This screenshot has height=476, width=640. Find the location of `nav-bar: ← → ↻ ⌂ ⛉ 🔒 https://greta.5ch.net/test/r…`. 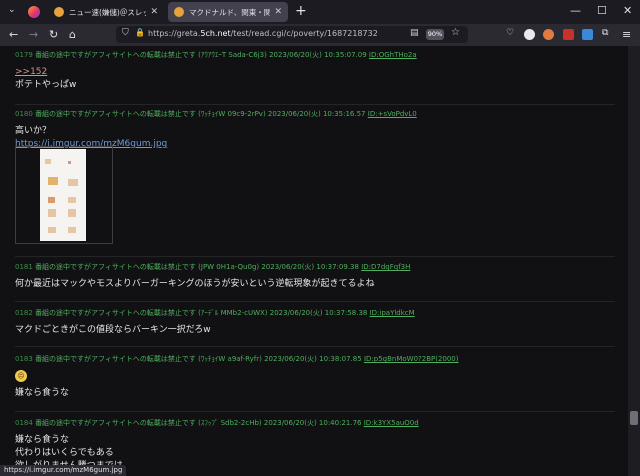

nav-bar: ← → ↻ ⌂ ⛉ 🔒 https://greta.5ch.net/test/r… is located at coordinates (320, 35).